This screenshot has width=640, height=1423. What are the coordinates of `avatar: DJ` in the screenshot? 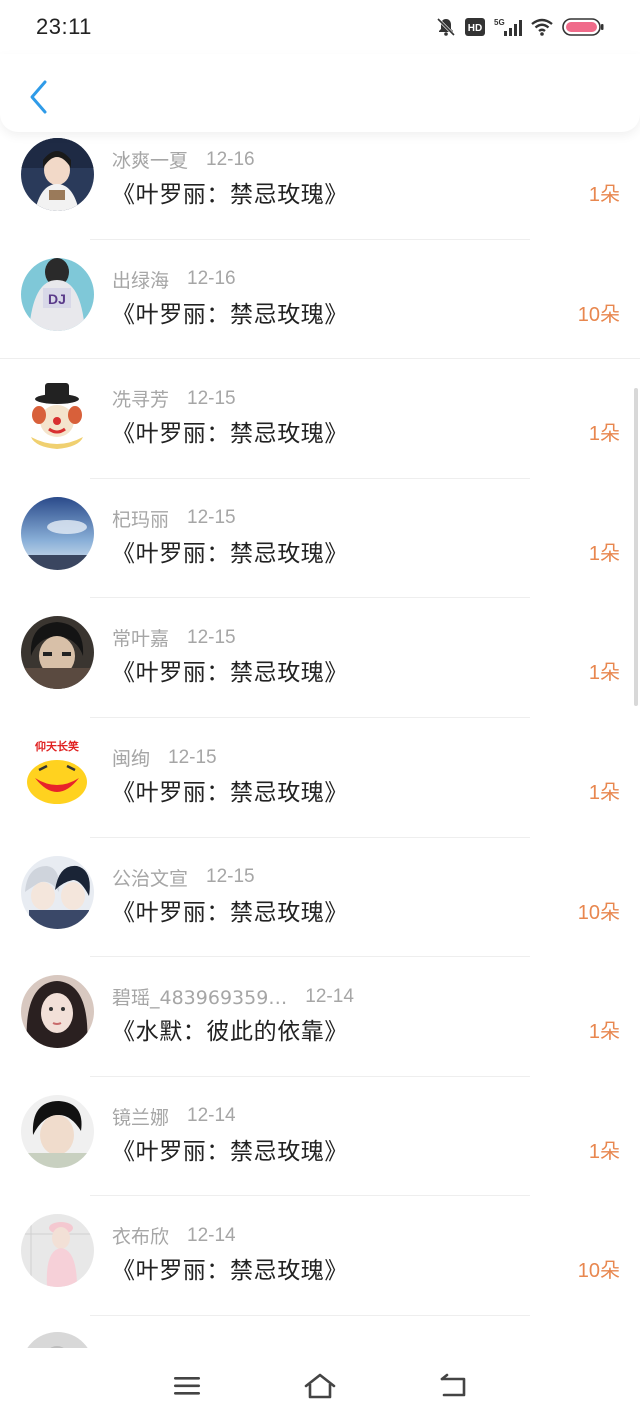 It's located at (57, 294).